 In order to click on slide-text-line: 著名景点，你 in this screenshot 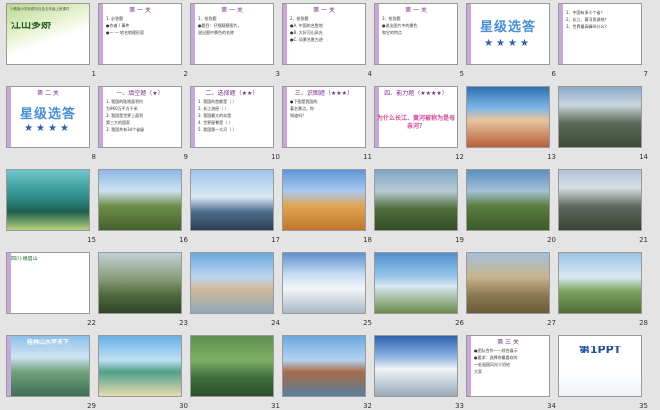, I will do `click(302, 108)`.